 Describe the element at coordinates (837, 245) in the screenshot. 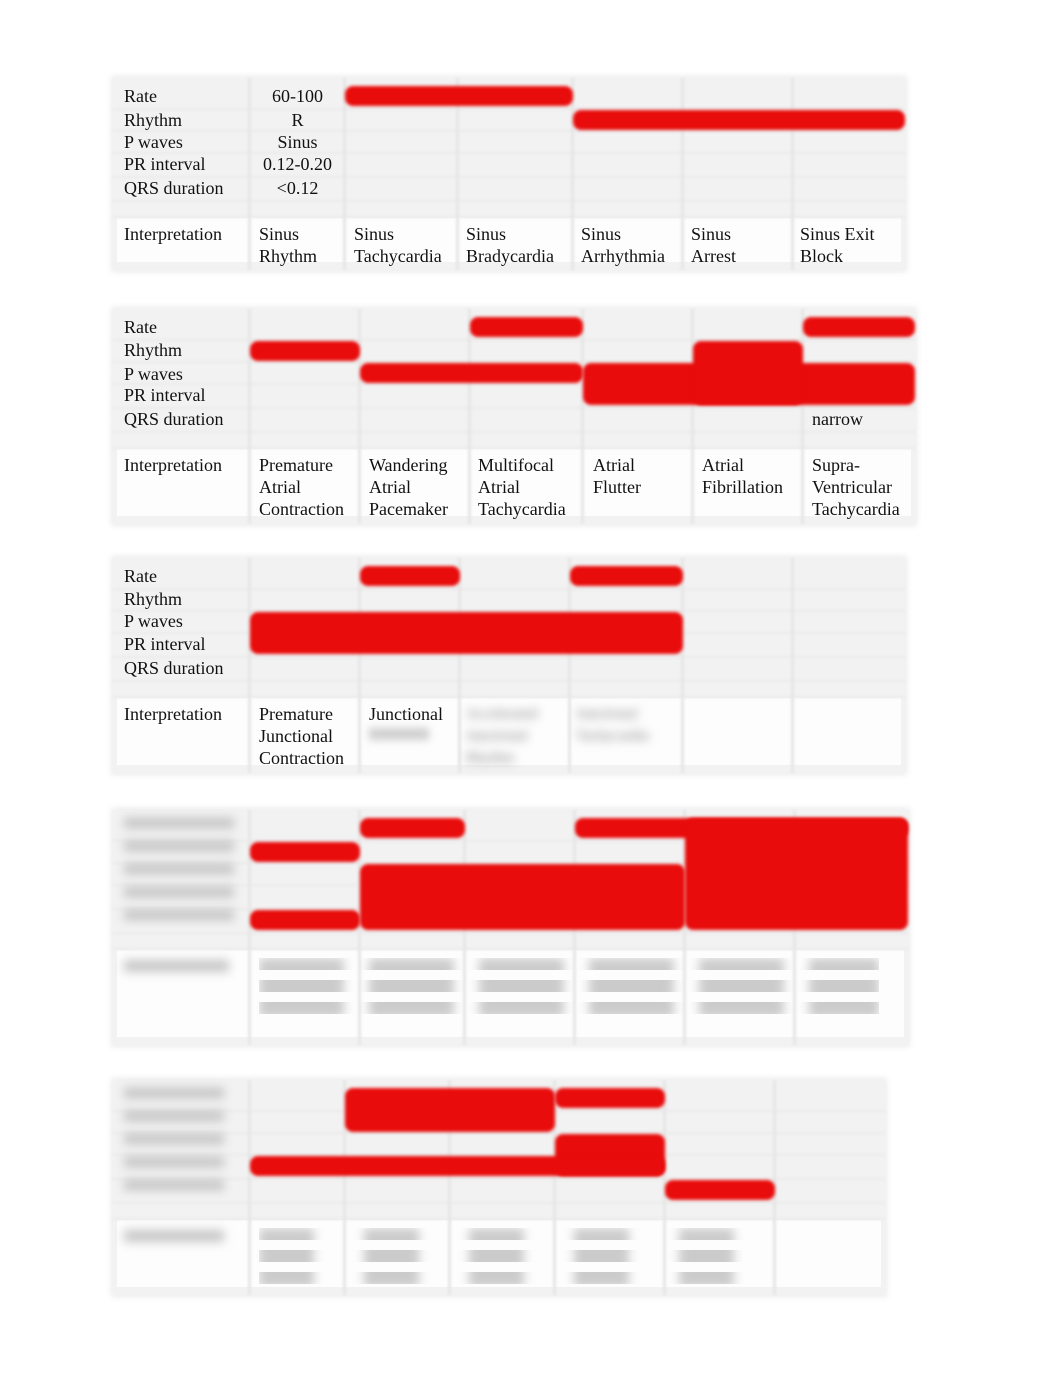

I see `interpretation-cell: Sinus Exit Block` at that location.